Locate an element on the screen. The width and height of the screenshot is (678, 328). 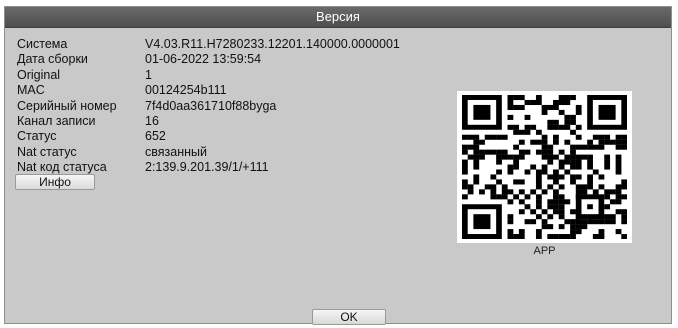
info-label: Nat код статуса is located at coordinates (62, 167).